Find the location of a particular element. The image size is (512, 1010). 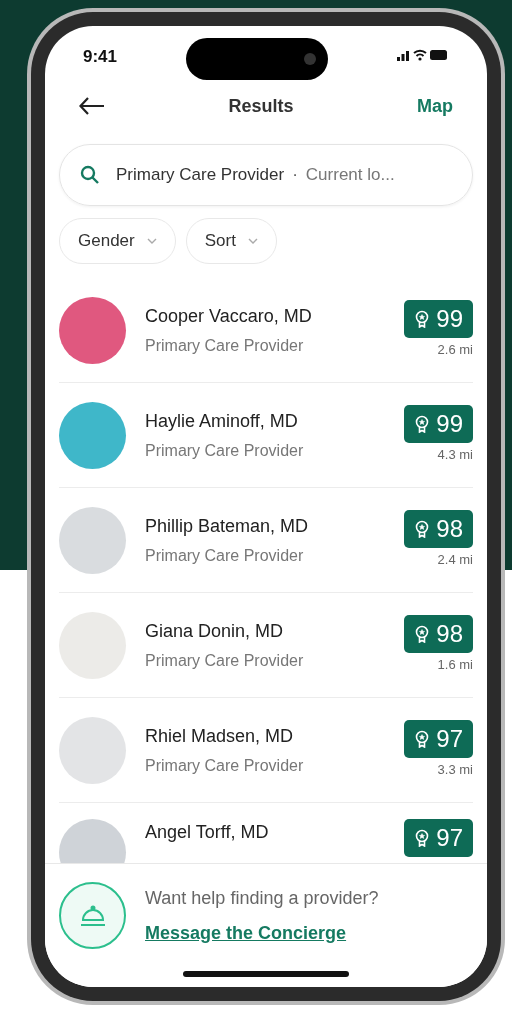

distance: 1.6 mi is located at coordinates (455, 665).